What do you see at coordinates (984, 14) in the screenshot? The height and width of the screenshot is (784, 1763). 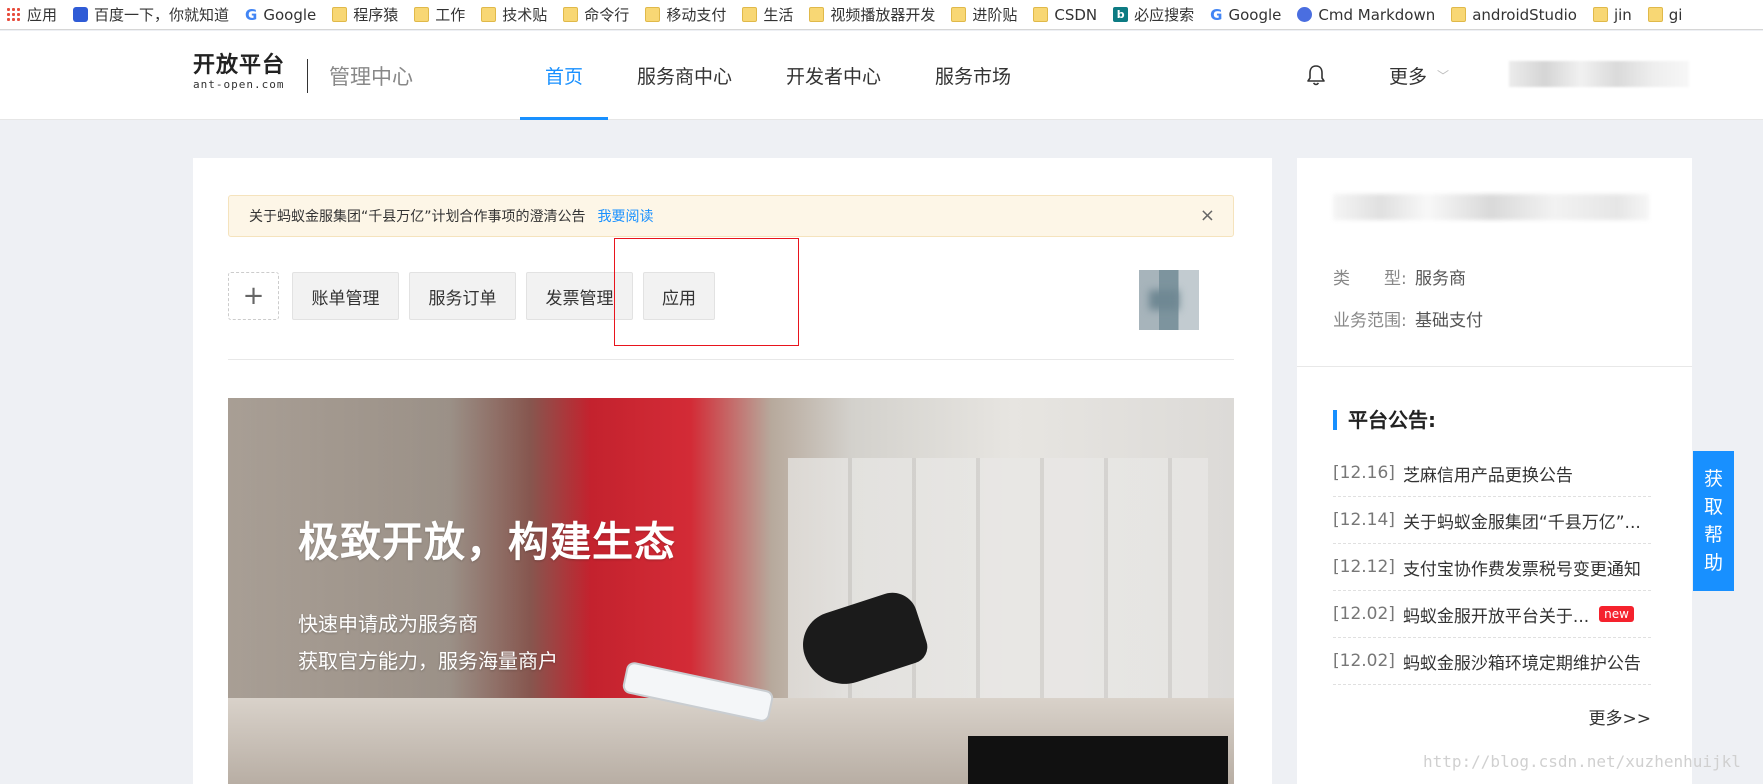 I see `bookmark-folder: 进阶贴` at bounding box center [984, 14].